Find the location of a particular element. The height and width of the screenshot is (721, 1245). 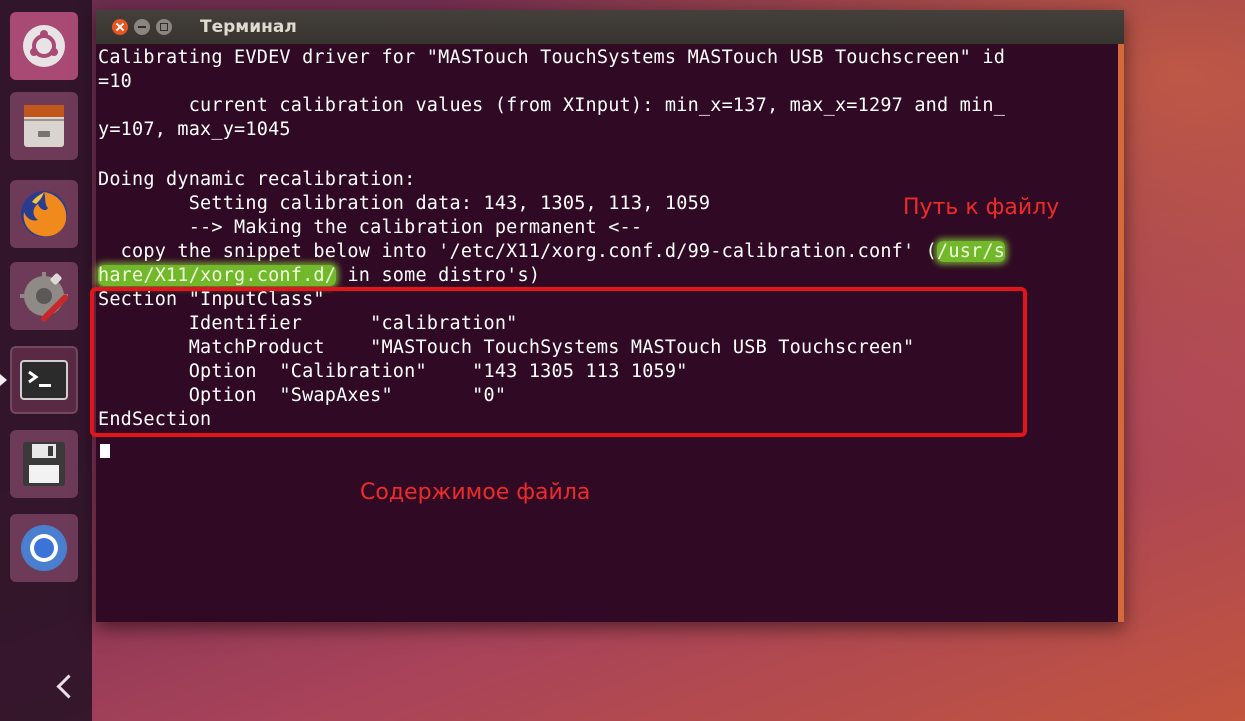

launcher-save-button is located at coordinates (44, 464).